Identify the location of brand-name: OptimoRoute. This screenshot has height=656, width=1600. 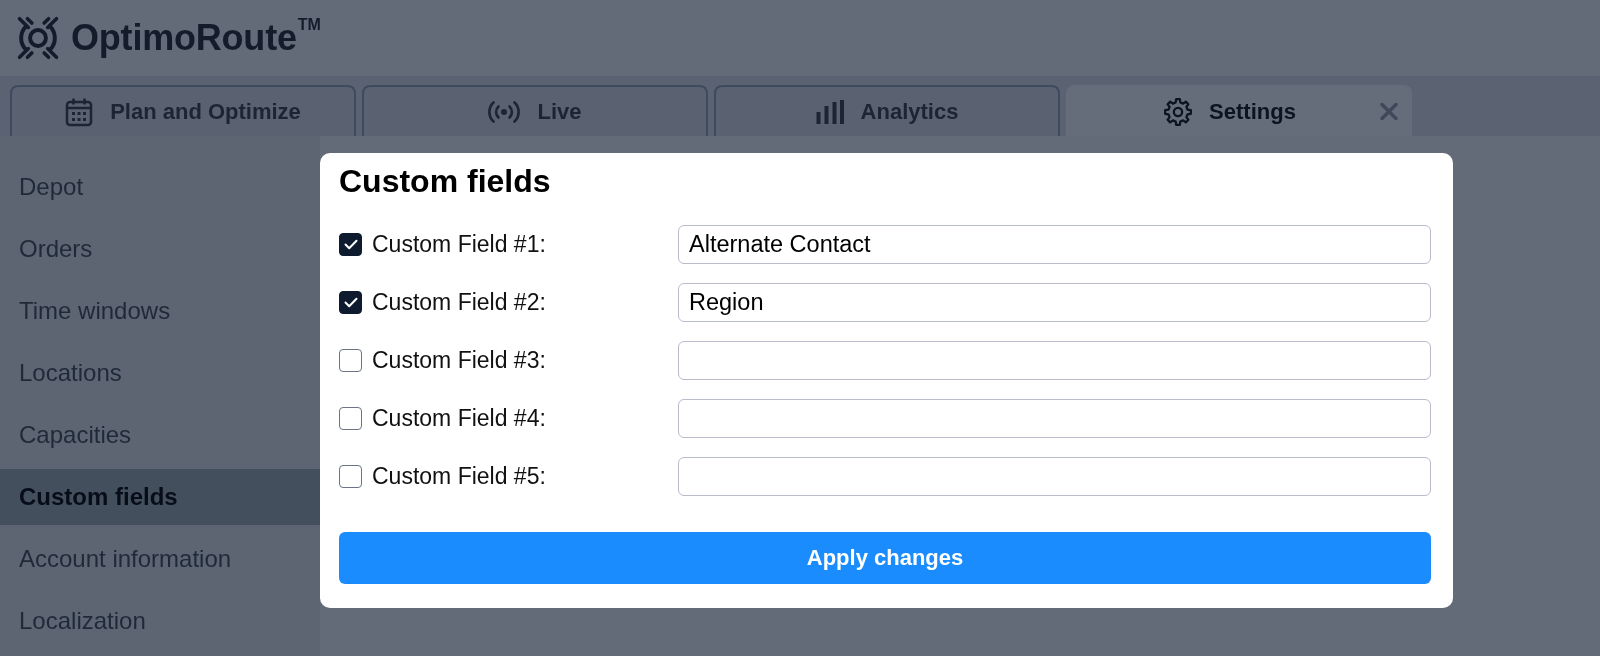
(184, 38).